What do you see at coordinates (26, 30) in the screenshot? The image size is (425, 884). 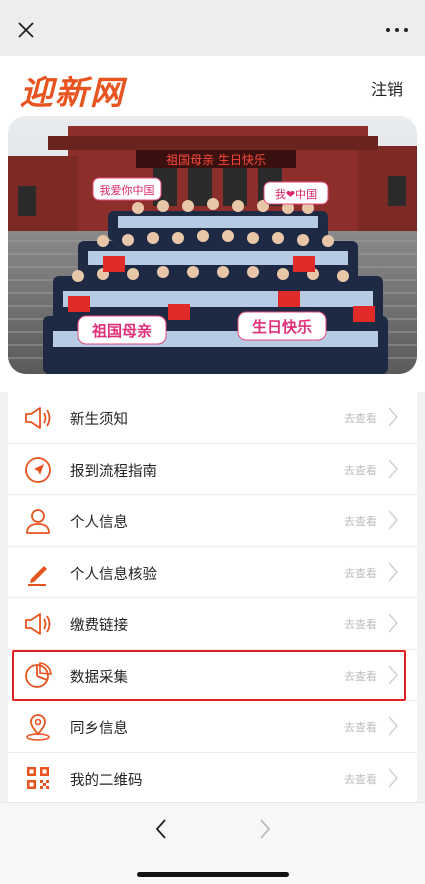 I see `close-icon` at bounding box center [26, 30].